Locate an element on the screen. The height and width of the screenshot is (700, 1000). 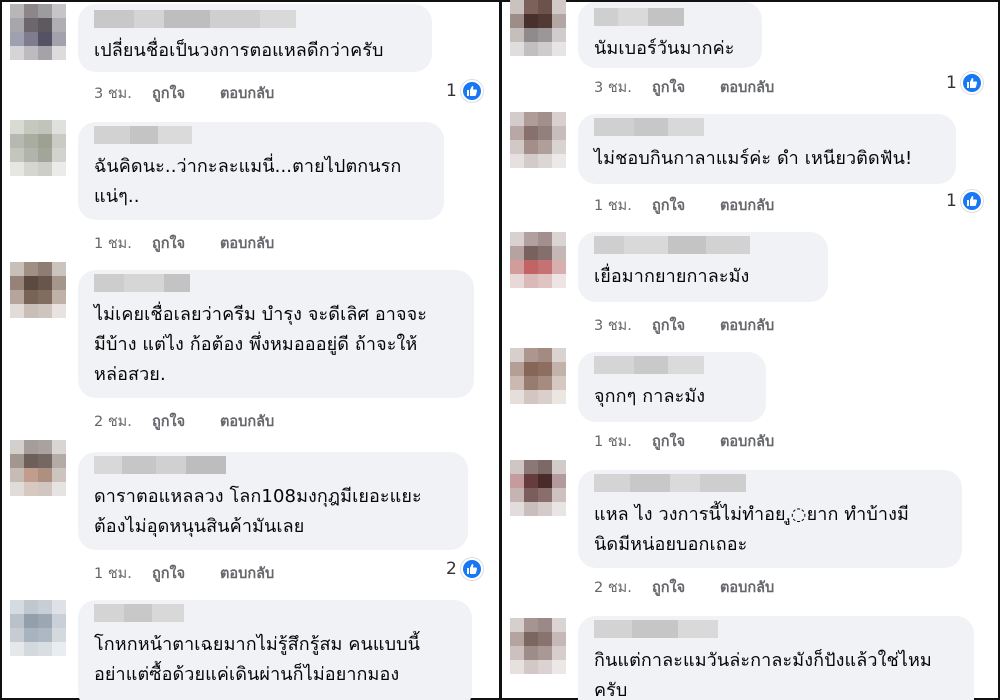
comment-bubble: เยื่อมากยายกาละมัง is located at coordinates (703, 267).